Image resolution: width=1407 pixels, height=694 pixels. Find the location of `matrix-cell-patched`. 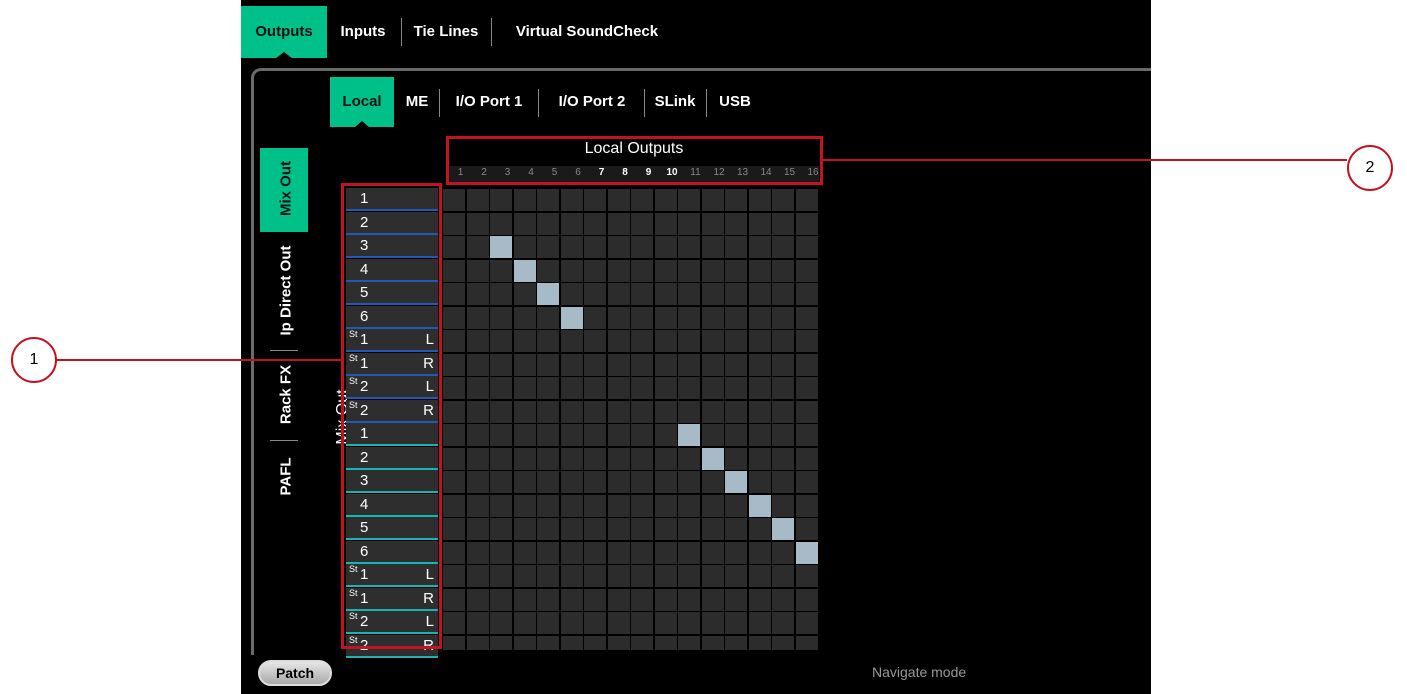

matrix-cell-patched is located at coordinates (759, 505).